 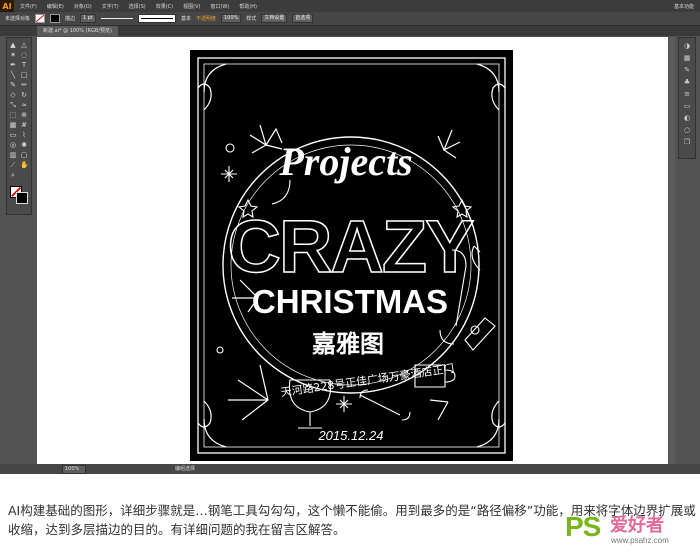 I want to click on symbols-panel-icon: ♣, so click(x=687, y=82).